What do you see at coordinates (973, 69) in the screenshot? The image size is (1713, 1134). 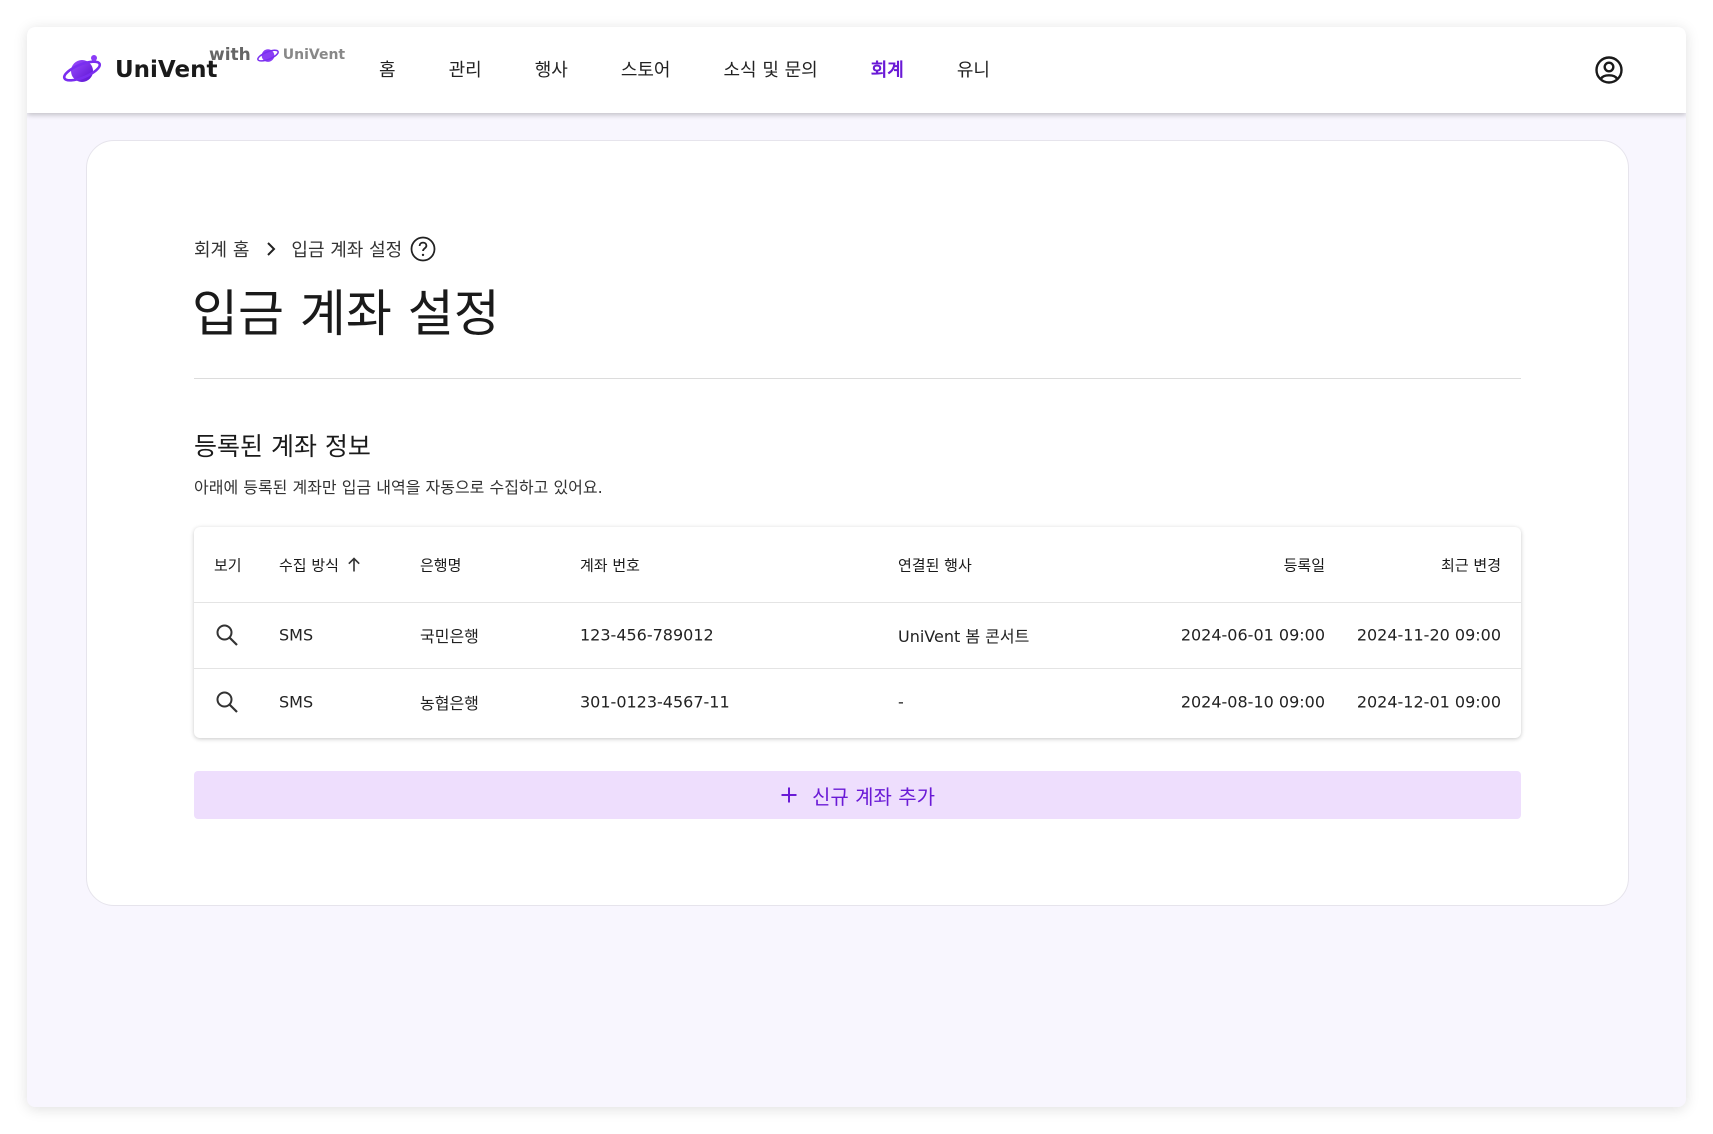 I see `nav-item-uni: 유니` at bounding box center [973, 69].